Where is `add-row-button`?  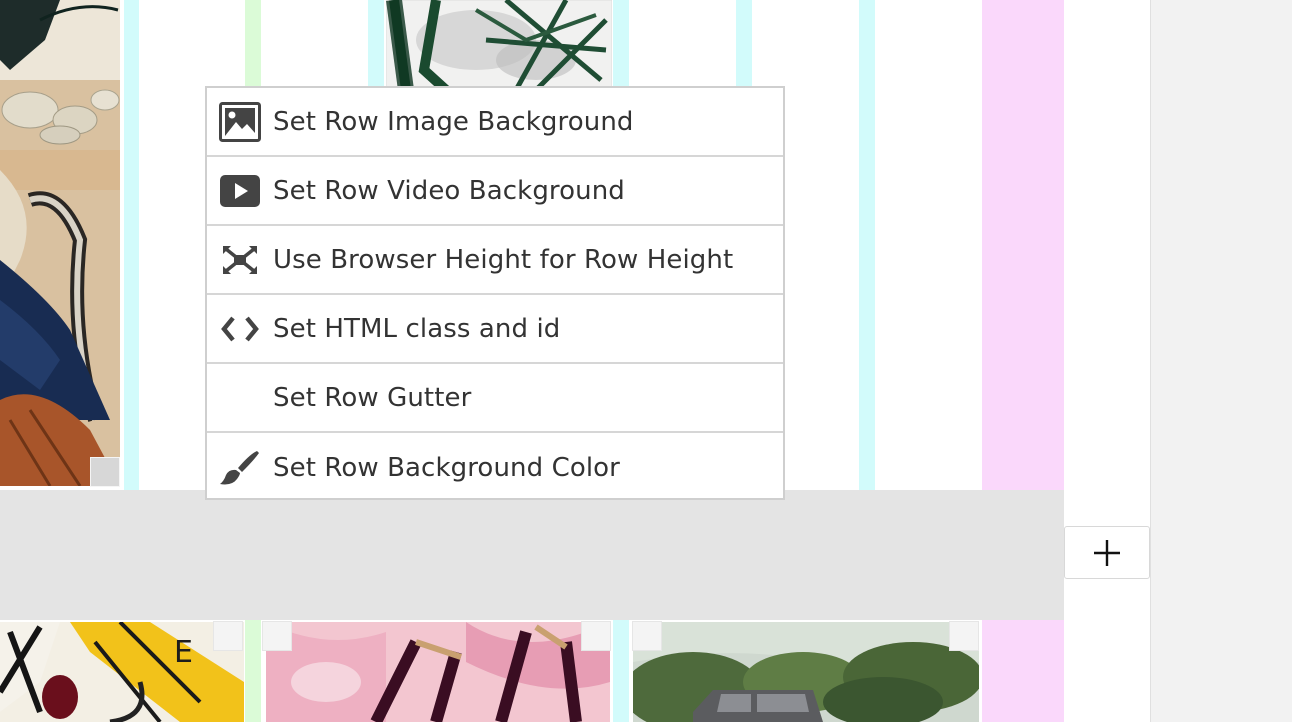
add-row-button is located at coordinates (1107, 552).